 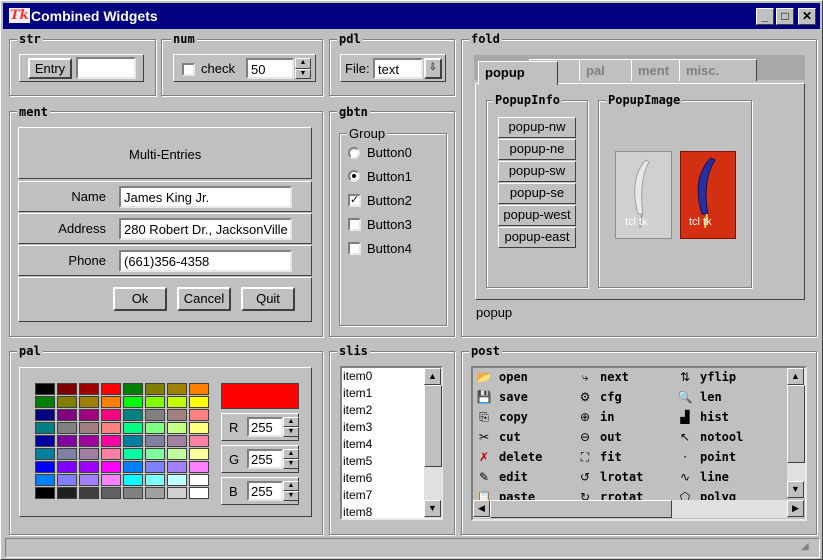 What do you see at coordinates (795, 376) in the screenshot?
I see `post-scroll-up-icon: ▲` at bounding box center [795, 376].